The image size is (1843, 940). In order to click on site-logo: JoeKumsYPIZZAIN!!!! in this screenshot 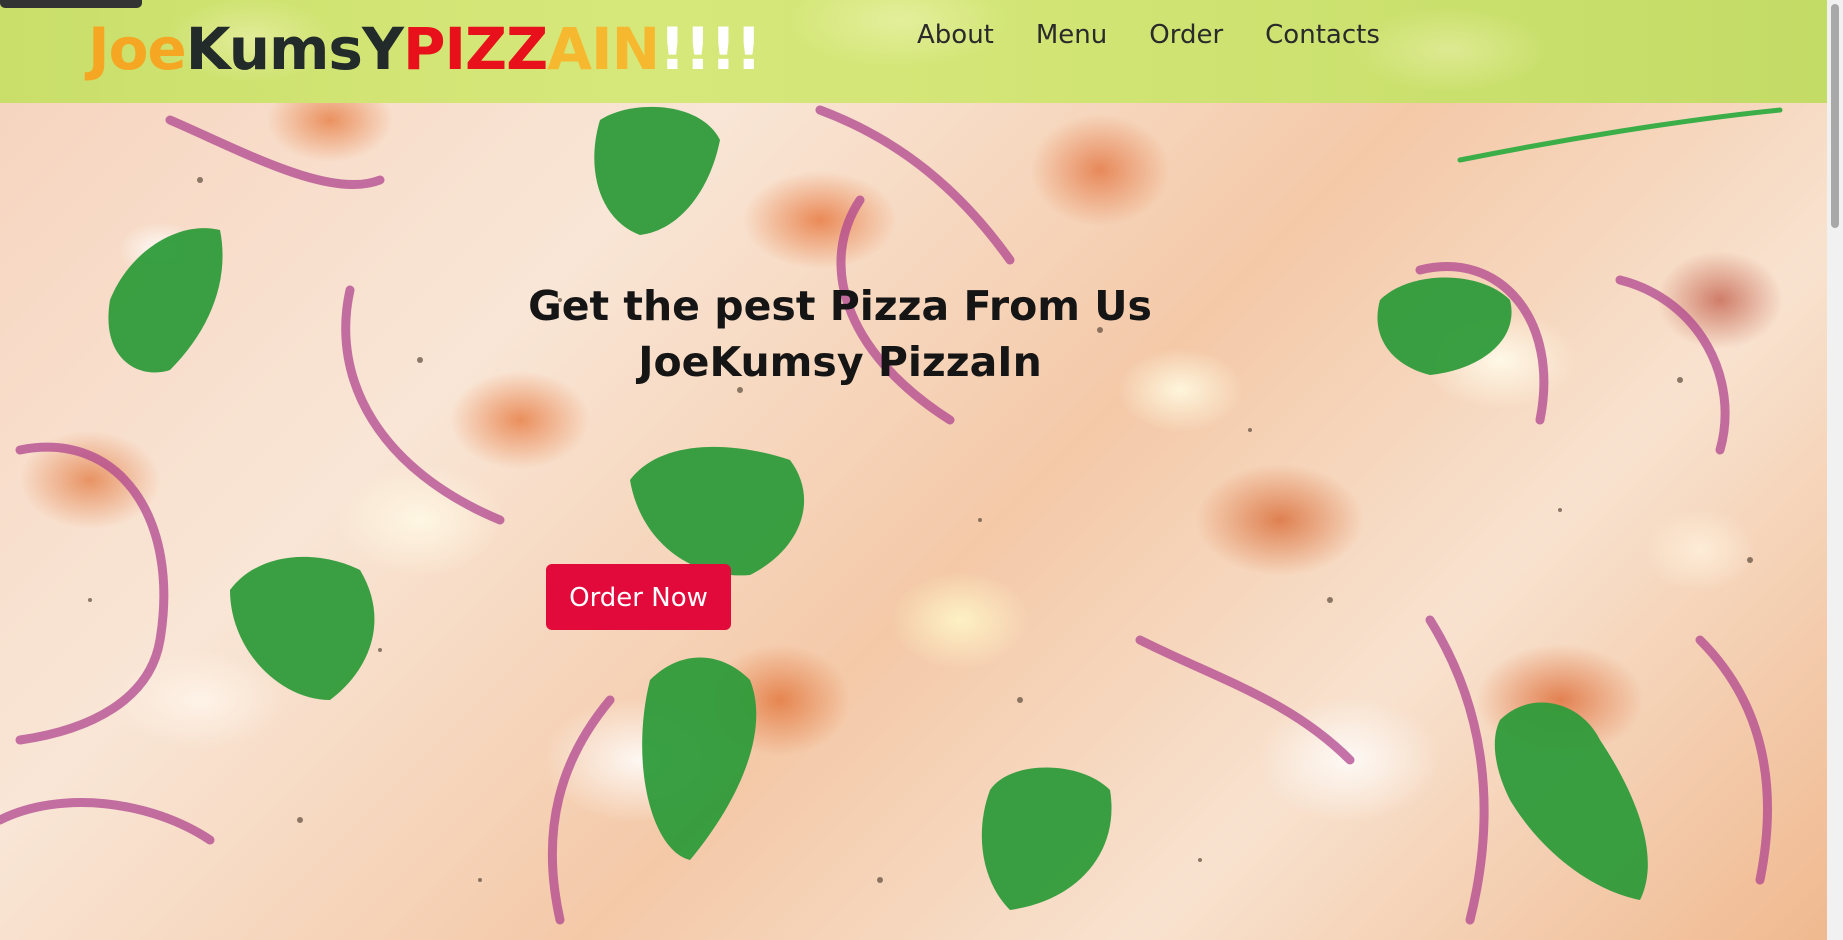, I will do `click(425, 49)`.